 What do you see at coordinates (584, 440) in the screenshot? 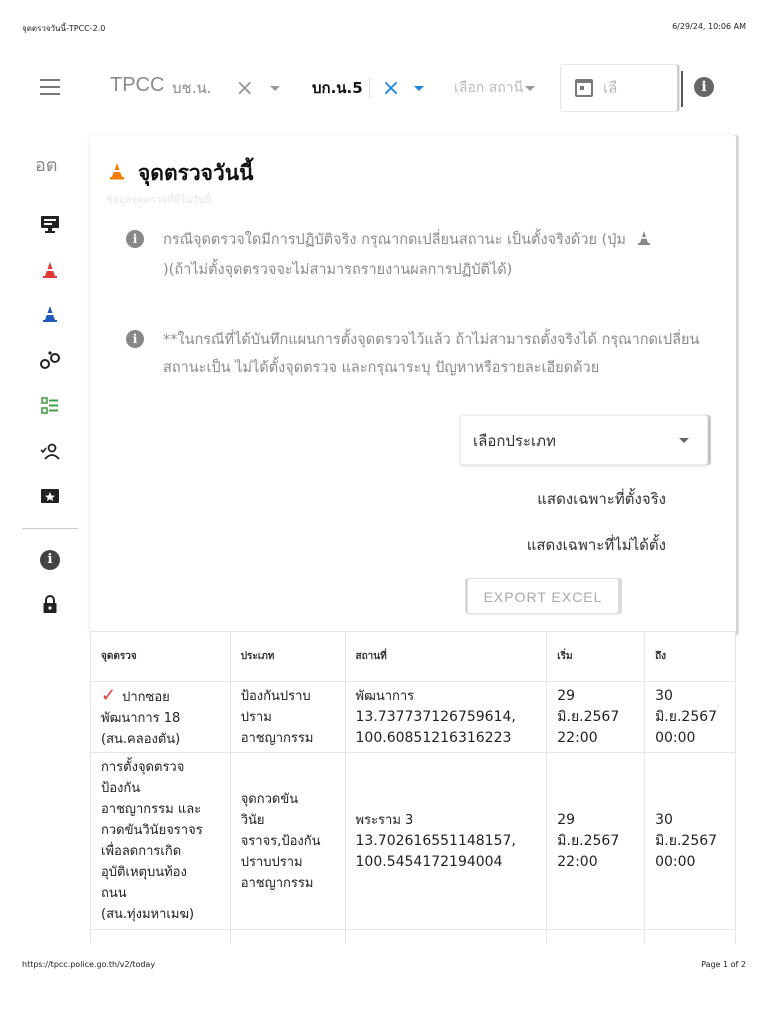
I see `type-select: เลือกประเภท` at bounding box center [584, 440].